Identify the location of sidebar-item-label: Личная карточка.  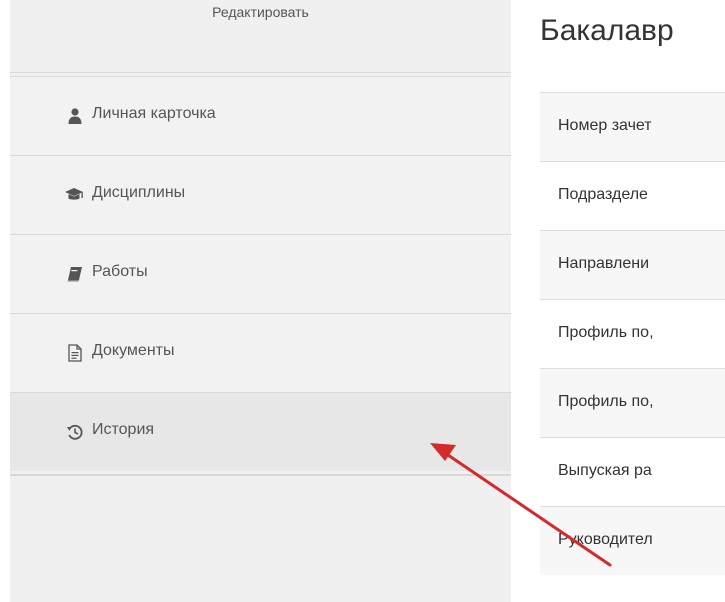
(154, 113).